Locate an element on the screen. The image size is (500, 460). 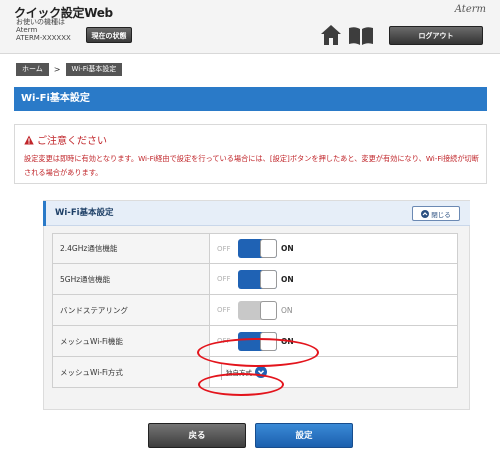
brand-logo: Aterm is located at coordinates (470, 9).